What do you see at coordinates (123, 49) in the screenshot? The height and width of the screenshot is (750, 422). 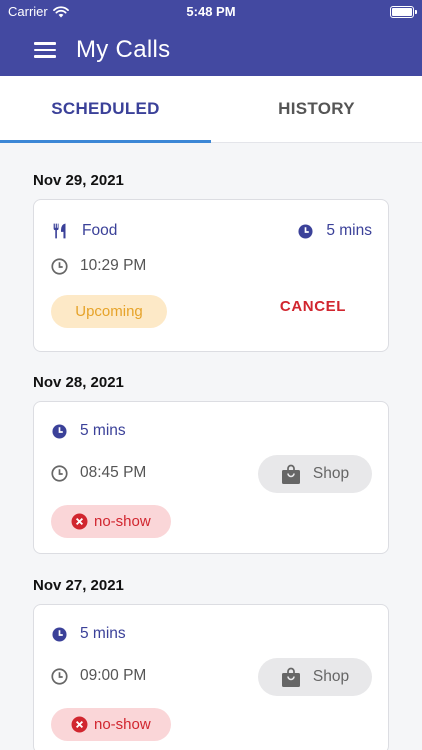 I see `page-title: My Calls` at bounding box center [123, 49].